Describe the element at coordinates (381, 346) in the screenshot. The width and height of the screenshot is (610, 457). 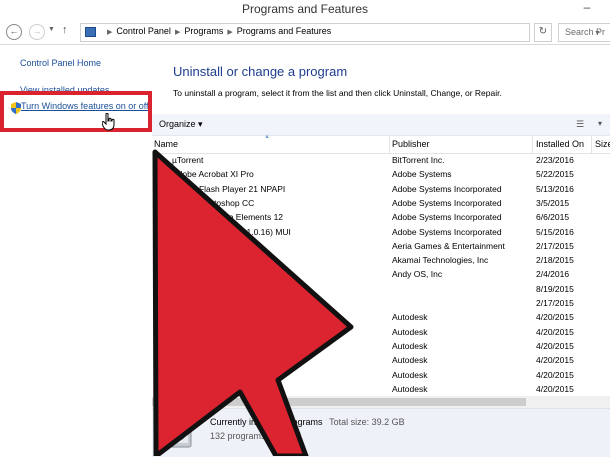
I see `table-row: English Autodesk 4/20/2015` at that location.